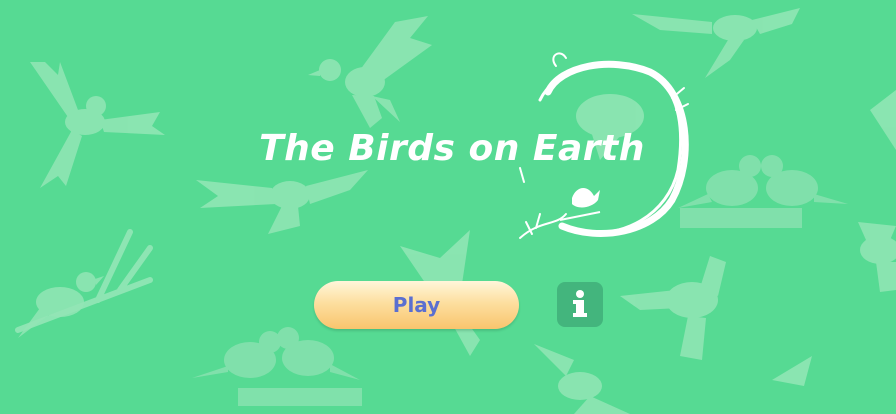 This screenshot has height=414, width=896. Describe the element at coordinates (452, 148) in the screenshot. I see `game-title: The Birds on Earth` at that location.